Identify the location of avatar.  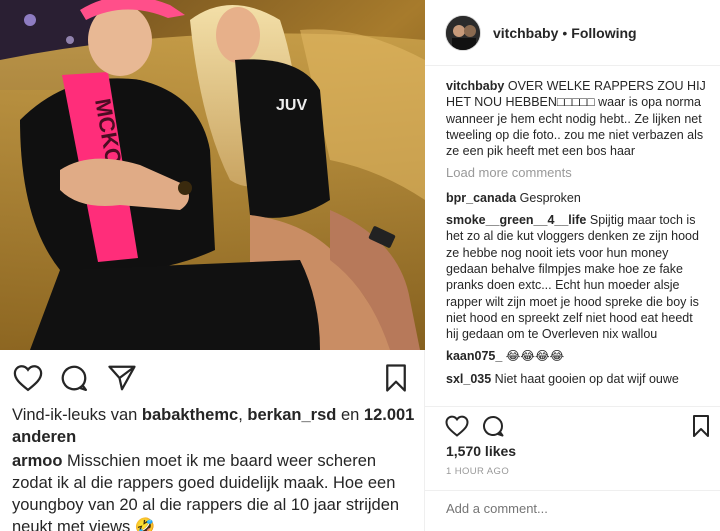
(463, 32).